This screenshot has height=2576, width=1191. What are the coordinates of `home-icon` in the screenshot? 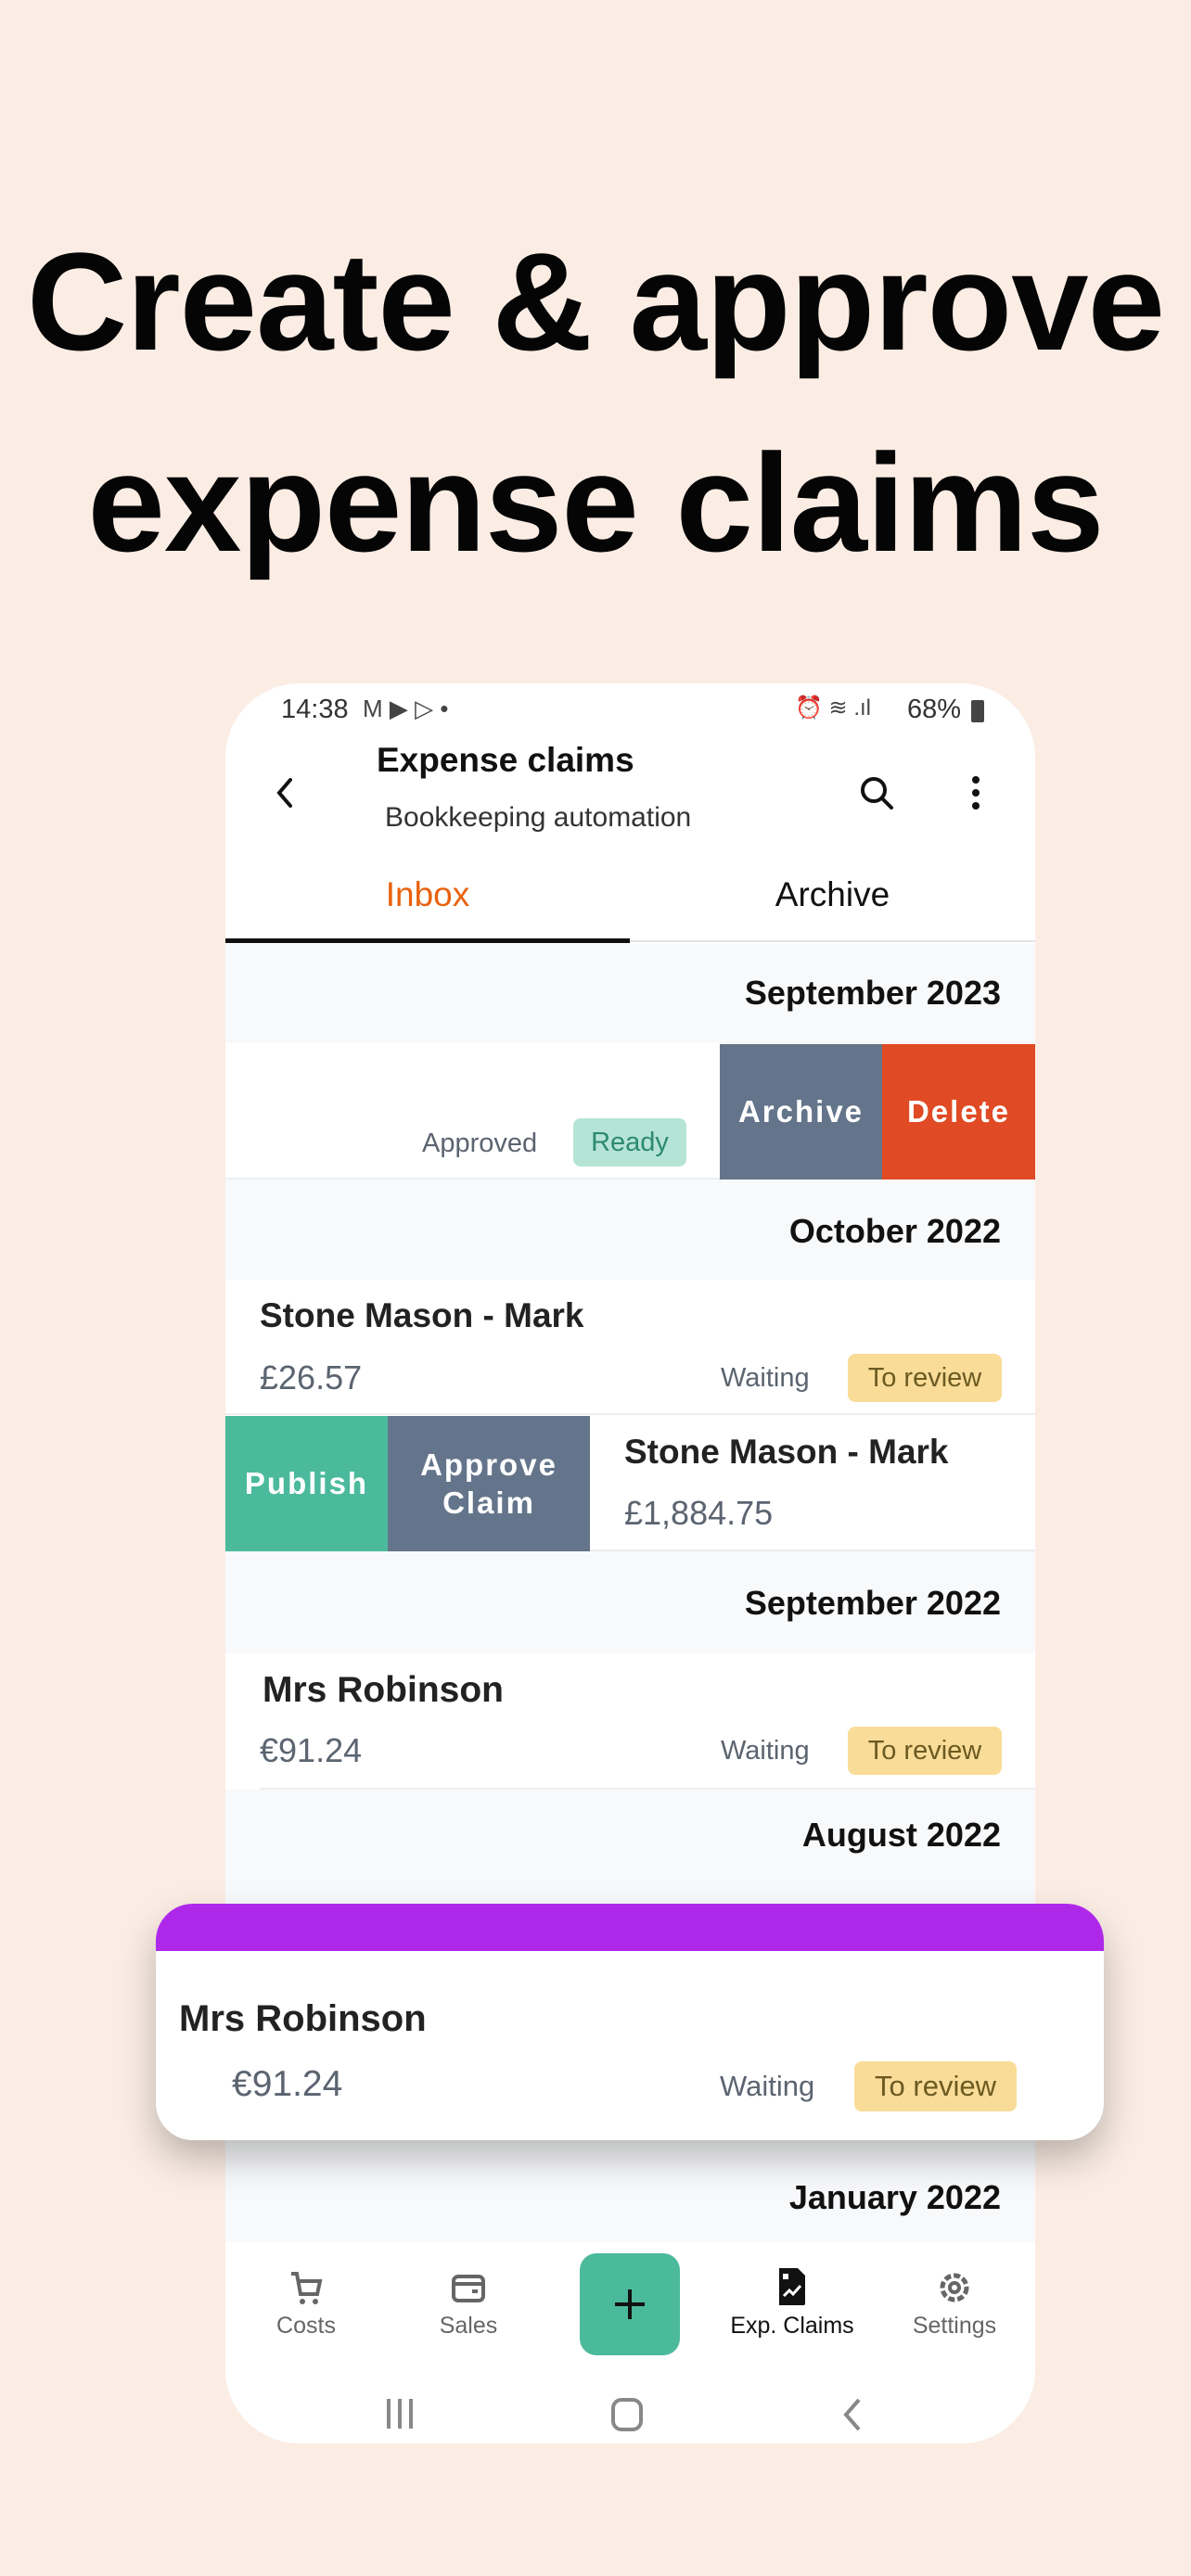 It's located at (627, 2414).